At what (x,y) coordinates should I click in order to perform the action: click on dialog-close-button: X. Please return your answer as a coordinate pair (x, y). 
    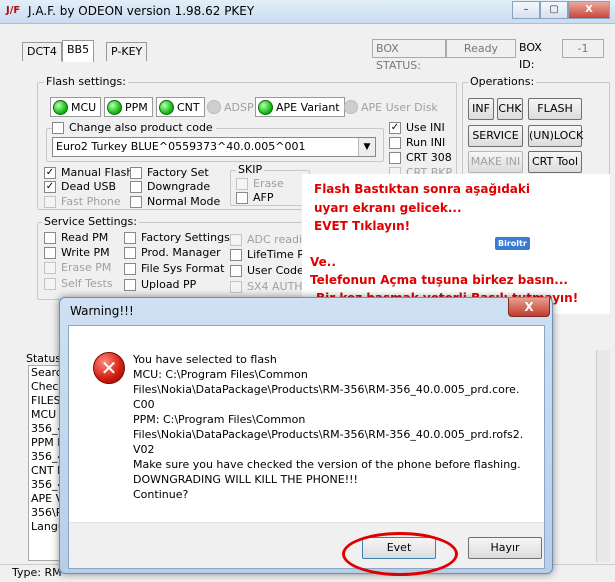
    Looking at the image, I should click on (529, 307).